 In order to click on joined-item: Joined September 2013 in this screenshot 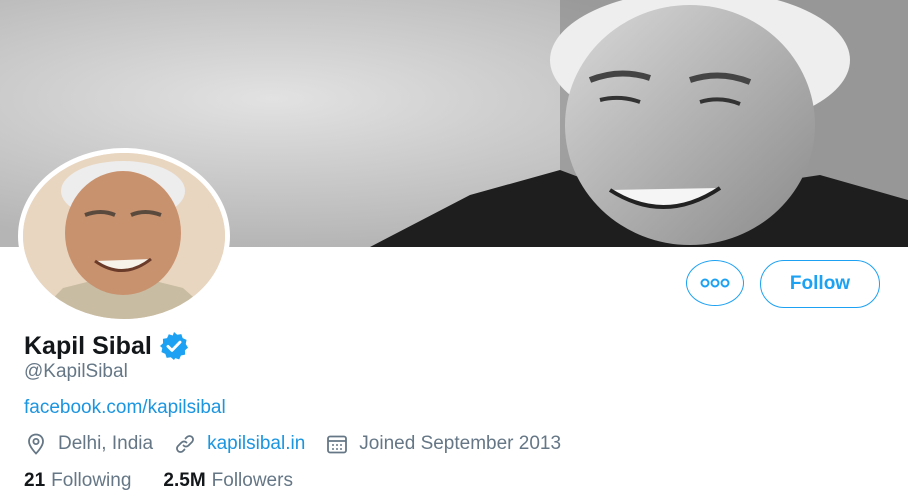, I will do `click(443, 444)`.